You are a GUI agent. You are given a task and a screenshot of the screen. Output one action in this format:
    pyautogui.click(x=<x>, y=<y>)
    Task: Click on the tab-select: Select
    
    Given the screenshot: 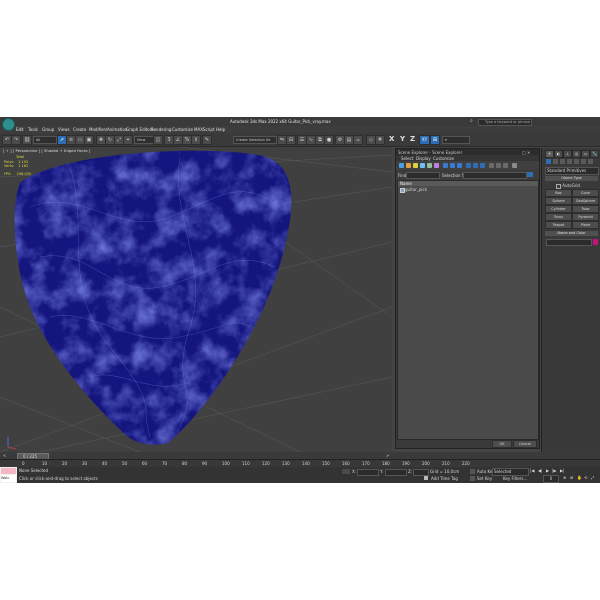 What is the action you would take?
    pyautogui.click(x=407, y=158)
    